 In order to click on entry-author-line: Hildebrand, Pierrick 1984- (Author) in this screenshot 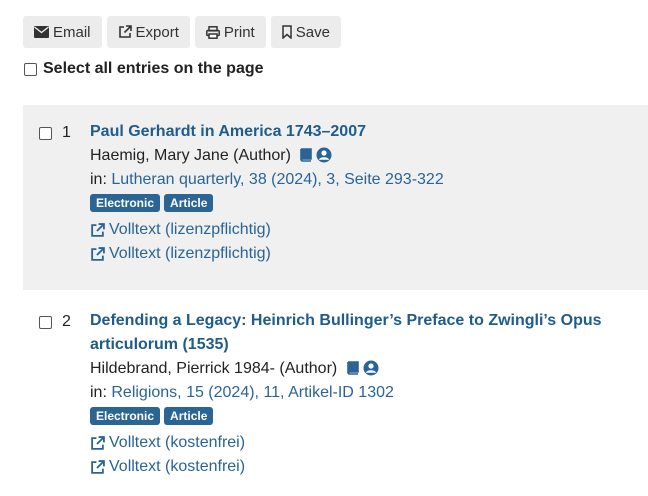, I will do `click(369, 369)`.